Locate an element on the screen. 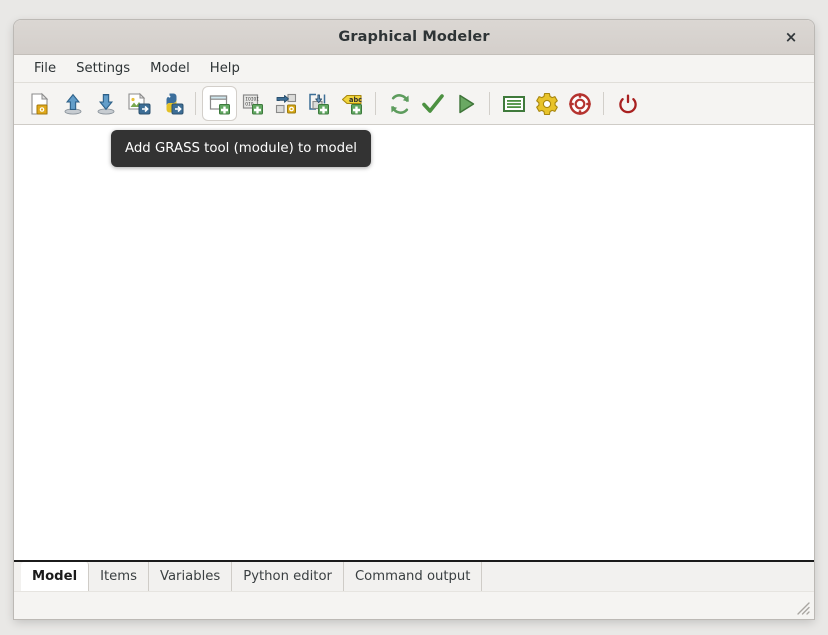 The image size is (828, 635). export-python-button is located at coordinates (171, 103).